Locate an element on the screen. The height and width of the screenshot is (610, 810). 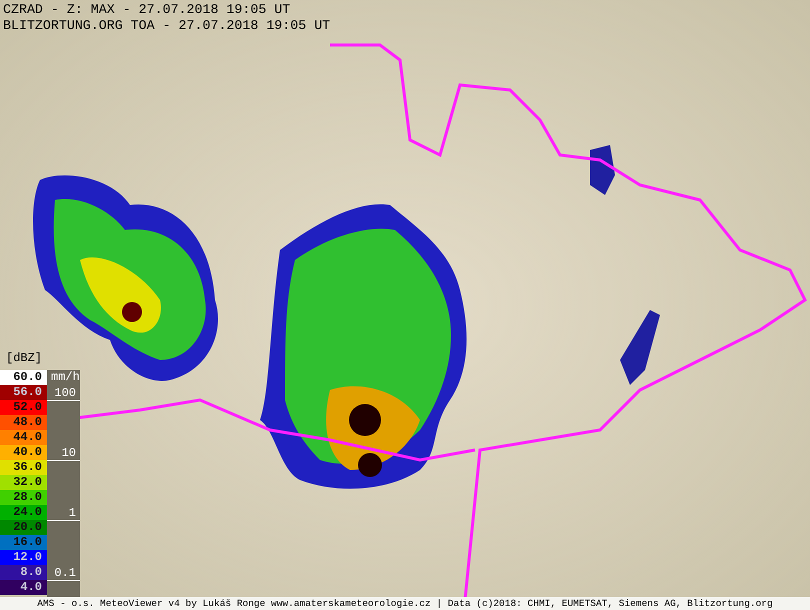
legend-swatch: 24.0 is located at coordinates (23, 512).